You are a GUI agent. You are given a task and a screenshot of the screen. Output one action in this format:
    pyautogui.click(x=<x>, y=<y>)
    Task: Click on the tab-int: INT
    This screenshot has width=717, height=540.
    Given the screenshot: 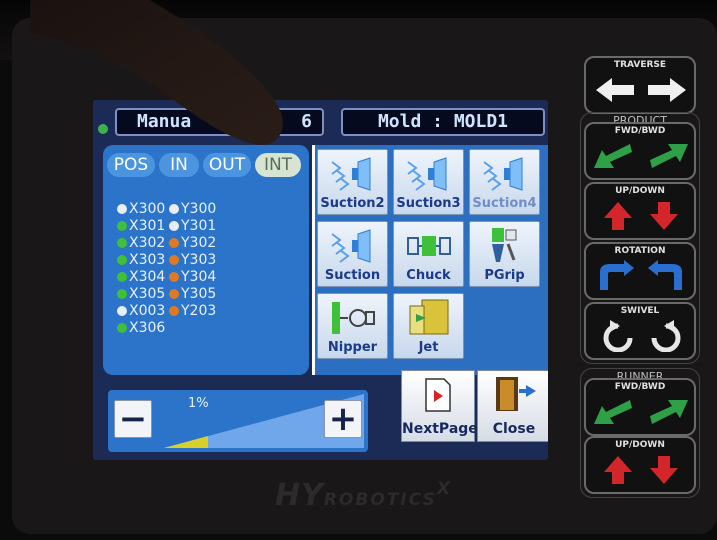 What is the action you would take?
    pyautogui.click(x=278, y=165)
    